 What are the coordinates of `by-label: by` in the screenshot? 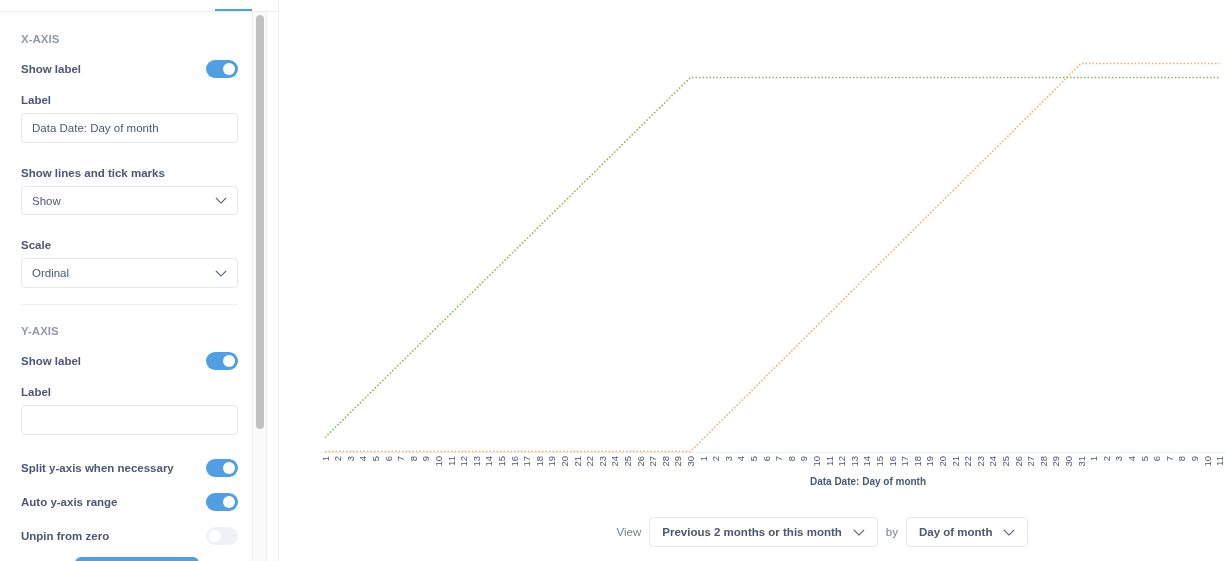 It's located at (891, 532).